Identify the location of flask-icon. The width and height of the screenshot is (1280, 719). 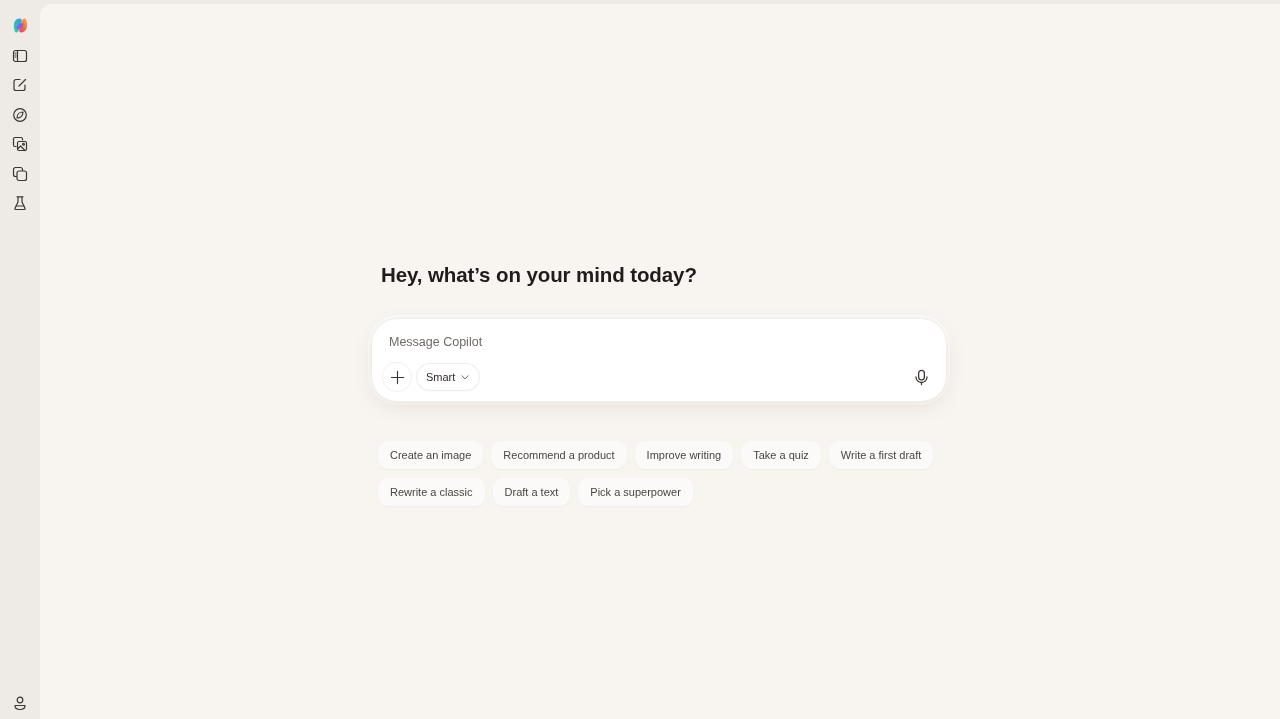
(20, 203).